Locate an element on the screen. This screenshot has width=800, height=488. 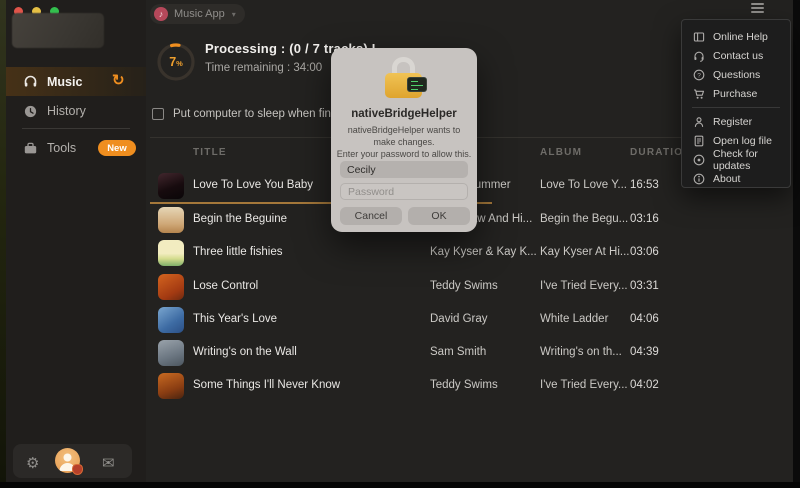
headphones-icon is located at coordinates (30, 81).